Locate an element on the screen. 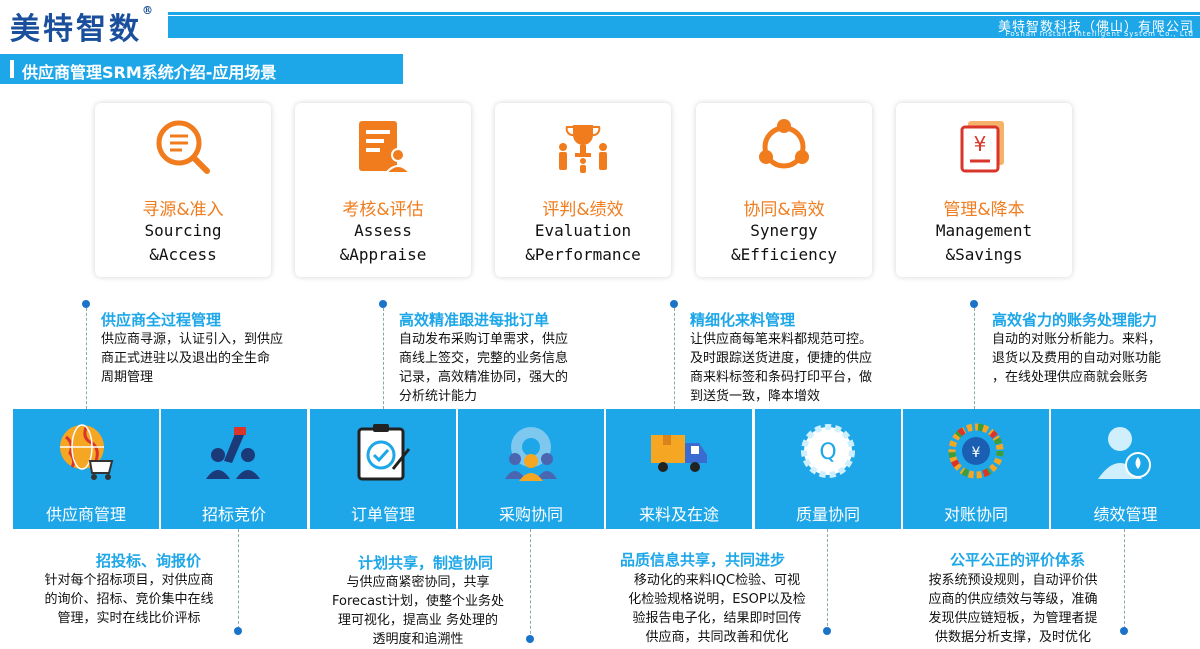 This screenshot has width=1200, height=649. annotation-title: 高效精准跟进每批订单 is located at coordinates (474, 320).